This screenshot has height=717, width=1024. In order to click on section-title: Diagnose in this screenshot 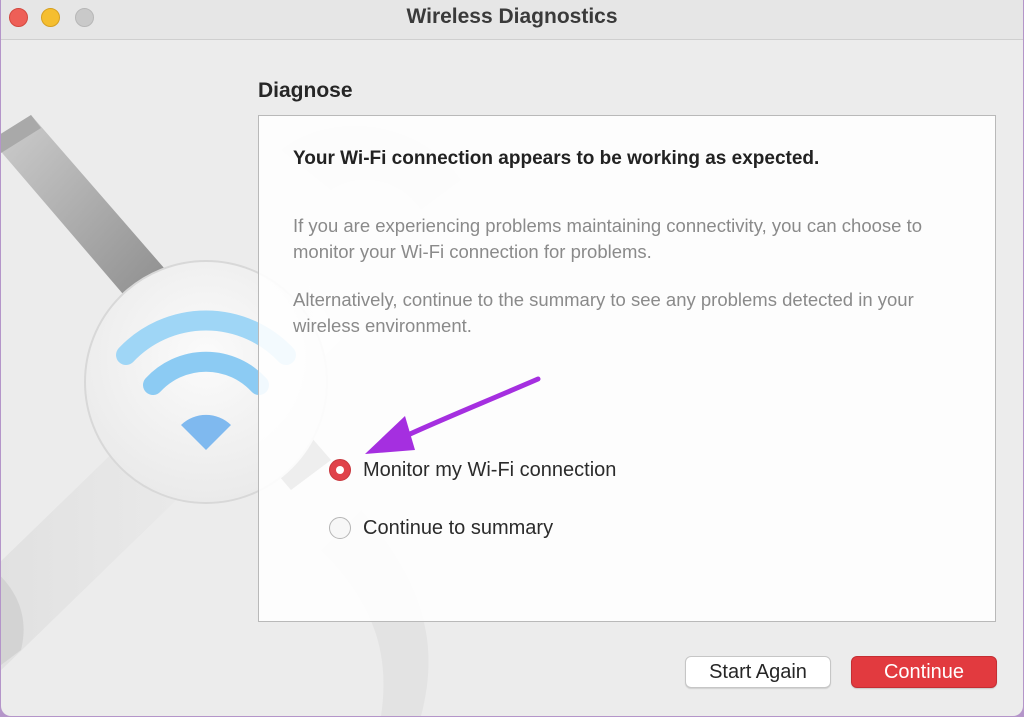, I will do `click(305, 90)`.